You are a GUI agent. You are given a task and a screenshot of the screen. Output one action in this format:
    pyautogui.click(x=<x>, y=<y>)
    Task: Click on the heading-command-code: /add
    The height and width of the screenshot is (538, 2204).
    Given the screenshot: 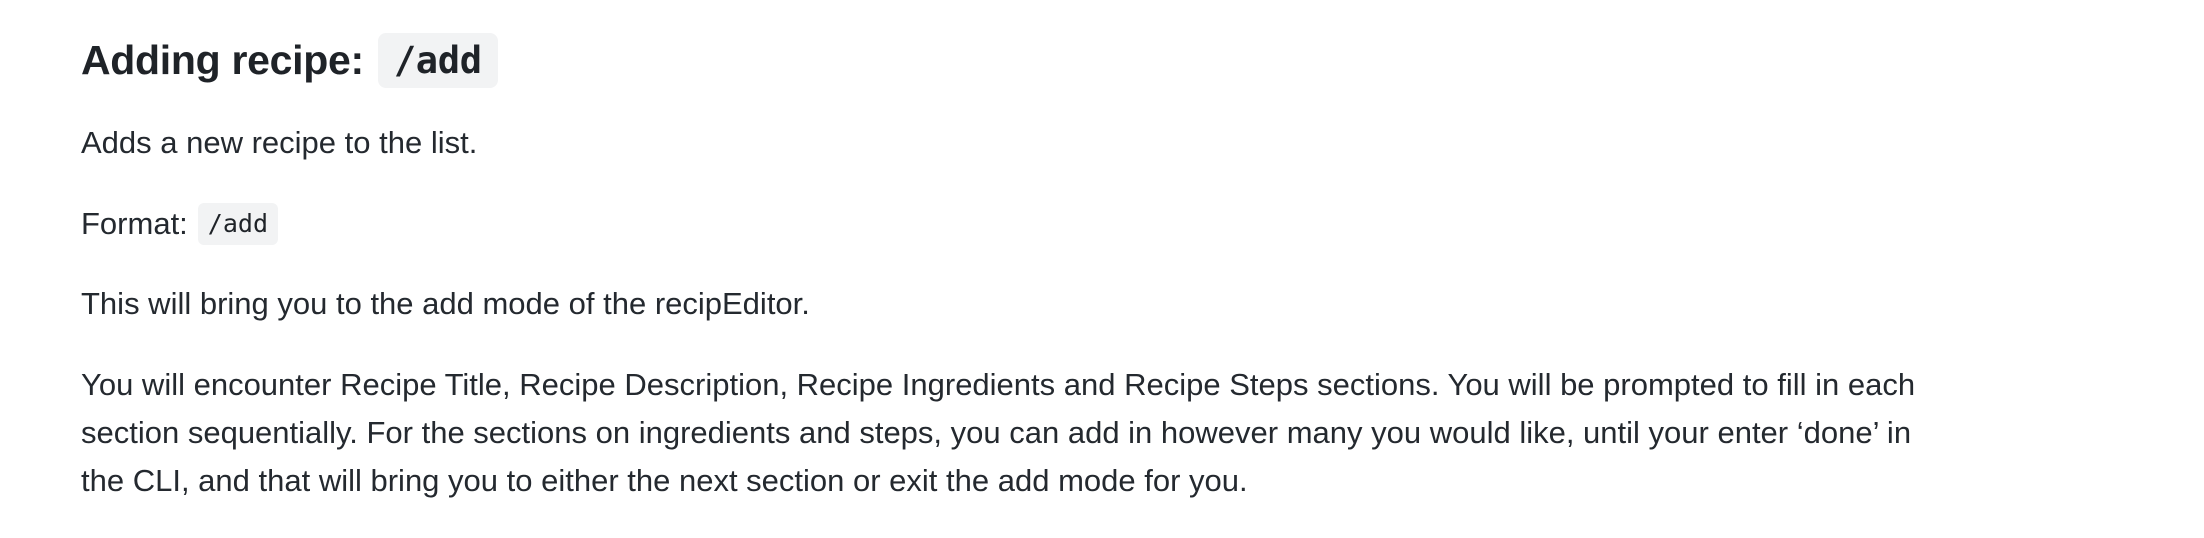 What is the action you would take?
    pyautogui.click(x=437, y=60)
    